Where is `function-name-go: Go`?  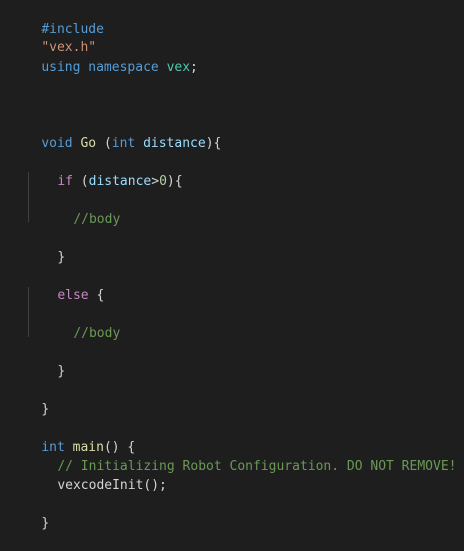 function-name-go: Go is located at coordinates (88, 143).